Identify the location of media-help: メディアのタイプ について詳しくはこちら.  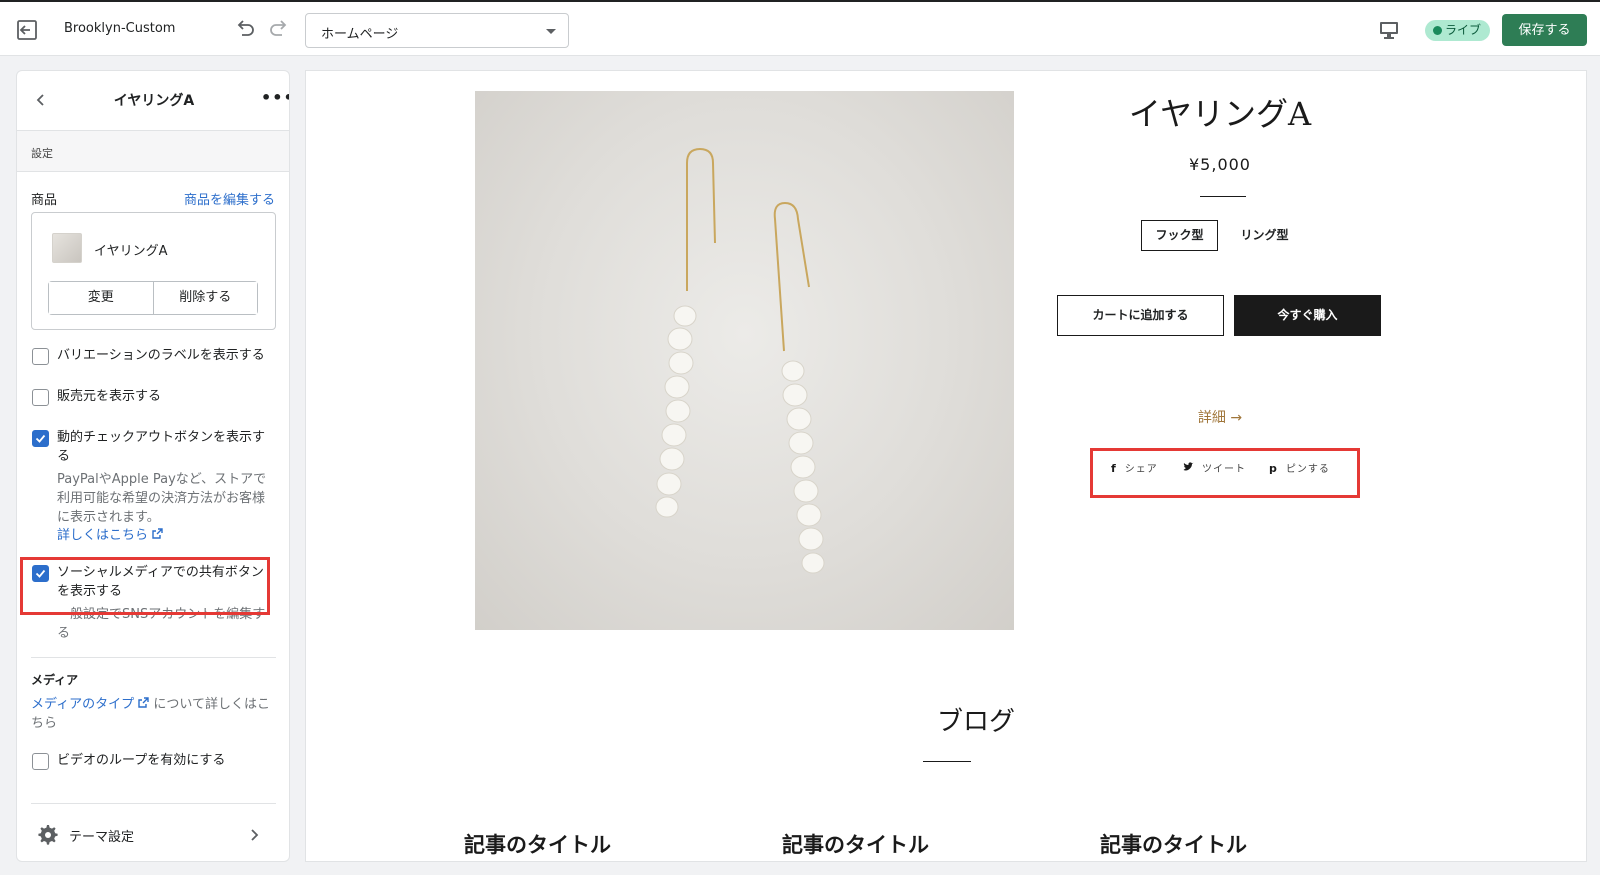
(151, 714).